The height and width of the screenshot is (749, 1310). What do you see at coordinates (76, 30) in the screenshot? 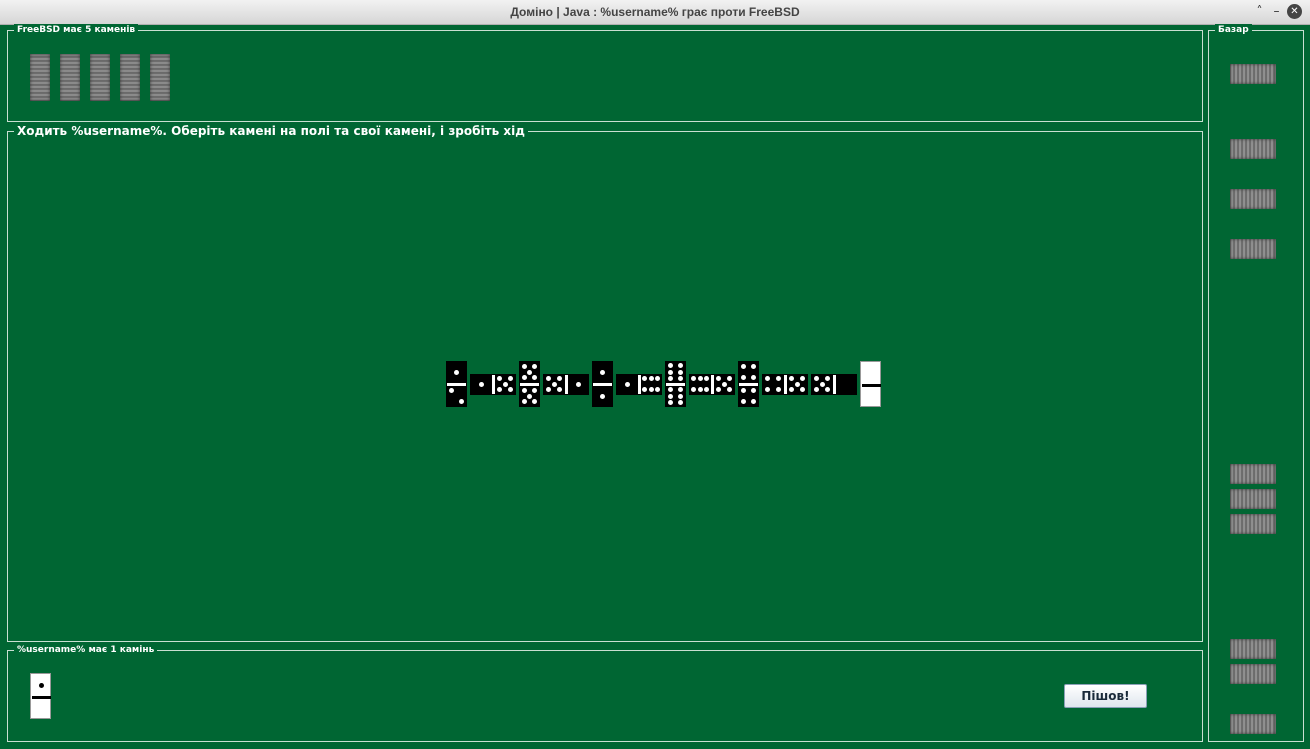
I see `opponent-label: FreeBSD має 5 каменів` at bounding box center [76, 30].